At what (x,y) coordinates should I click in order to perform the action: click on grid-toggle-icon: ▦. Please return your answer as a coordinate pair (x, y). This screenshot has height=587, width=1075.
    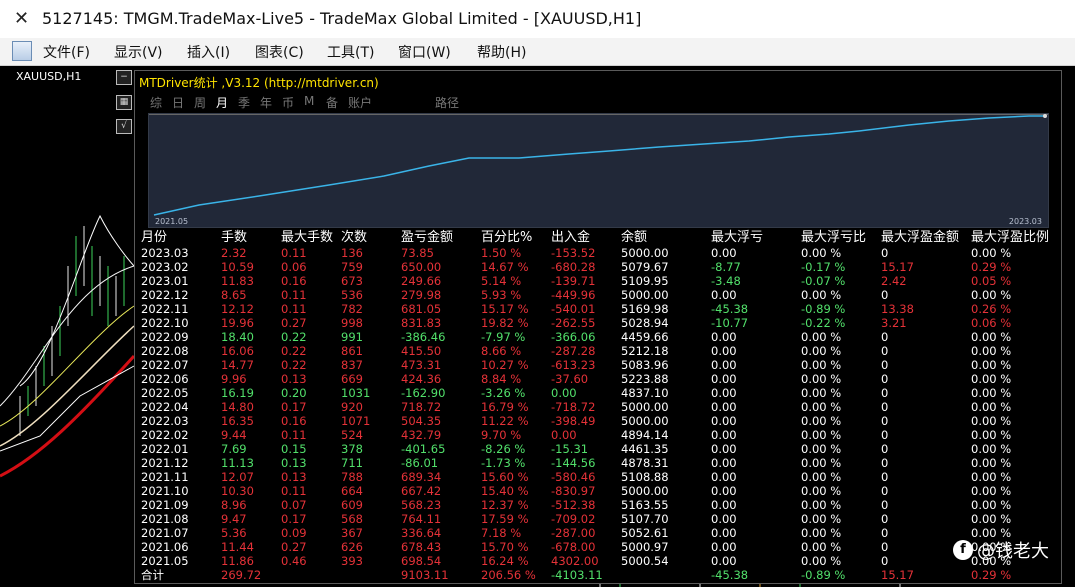
    Looking at the image, I should click on (124, 102).